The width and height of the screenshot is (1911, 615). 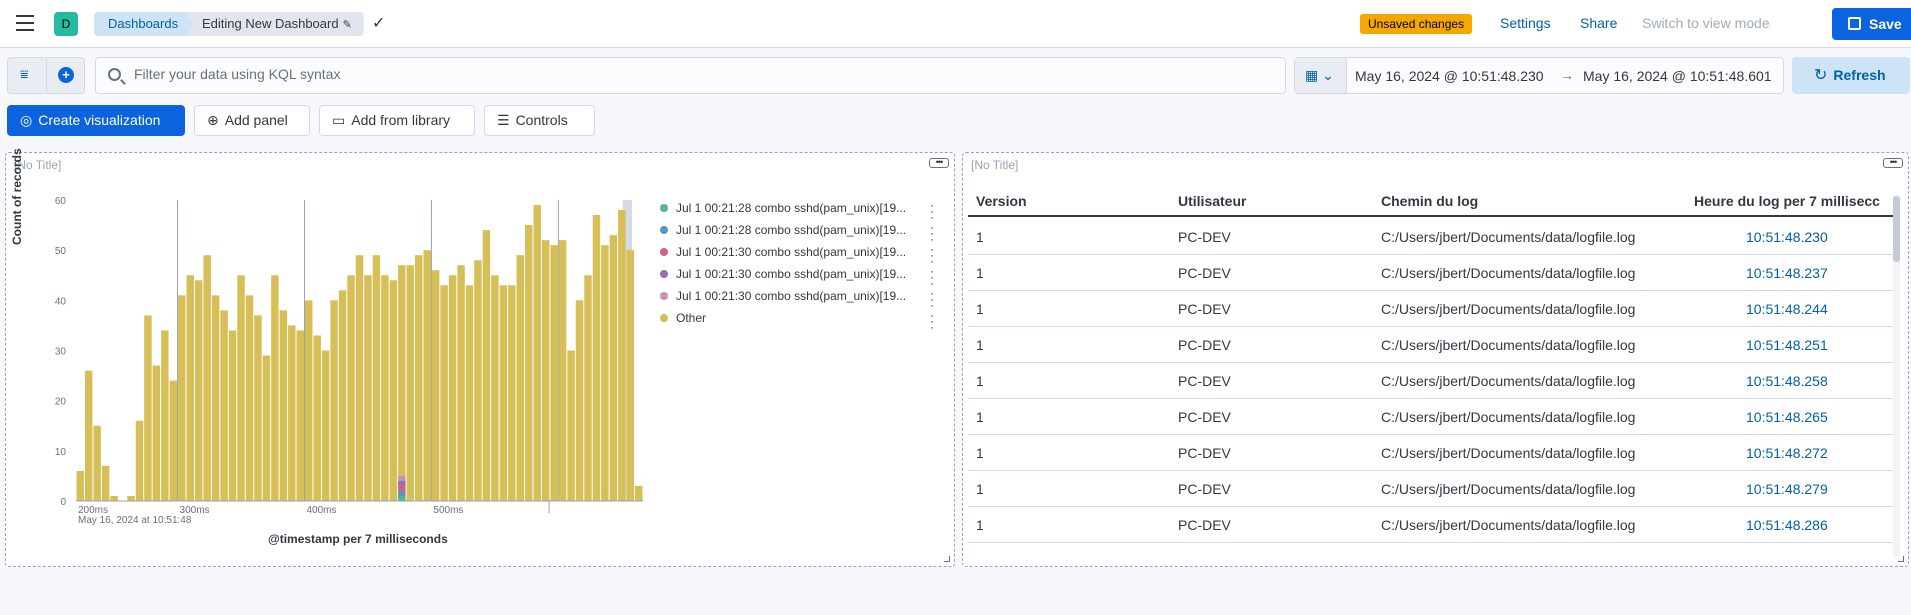 What do you see at coordinates (378, 23) in the screenshot?
I see `checkmark-icon: ✓` at bounding box center [378, 23].